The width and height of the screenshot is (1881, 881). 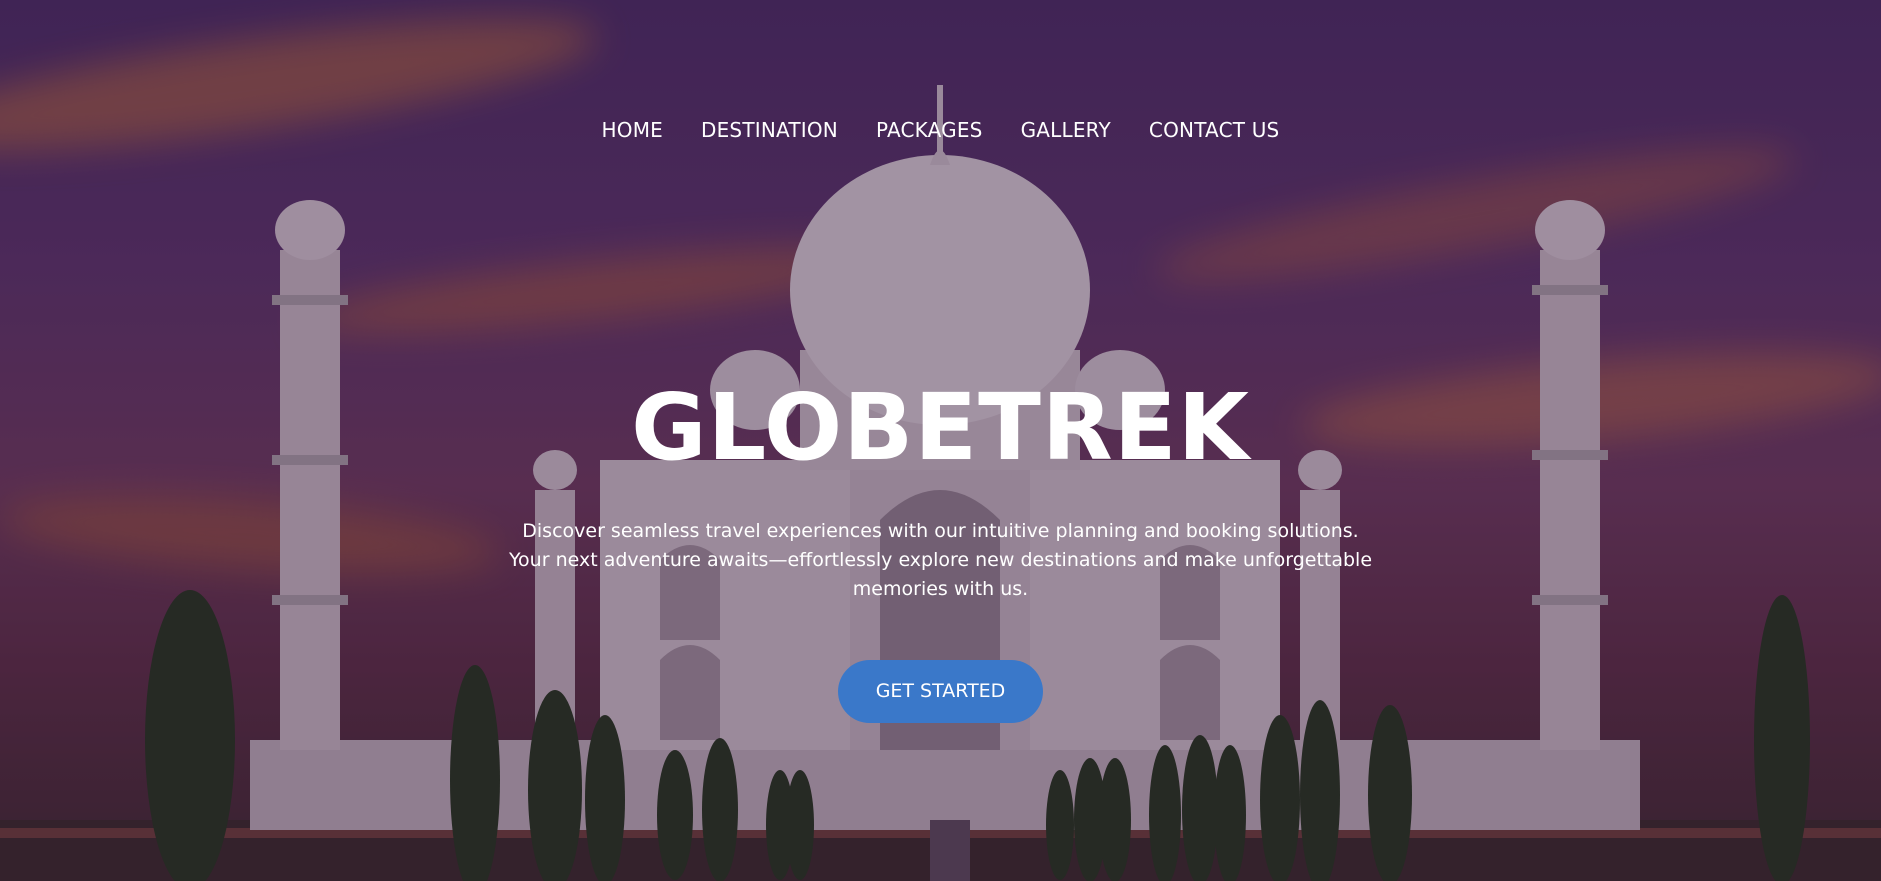 I want to click on get-started-button: GET STARTED, so click(x=940, y=691).